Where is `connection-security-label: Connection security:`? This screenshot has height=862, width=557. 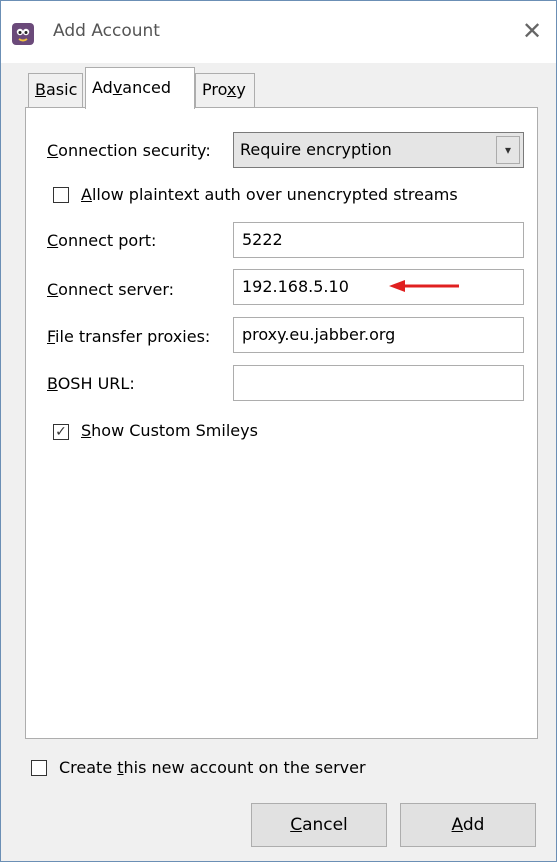 connection-security-label: Connection security: is located at coordinates (129, 150).